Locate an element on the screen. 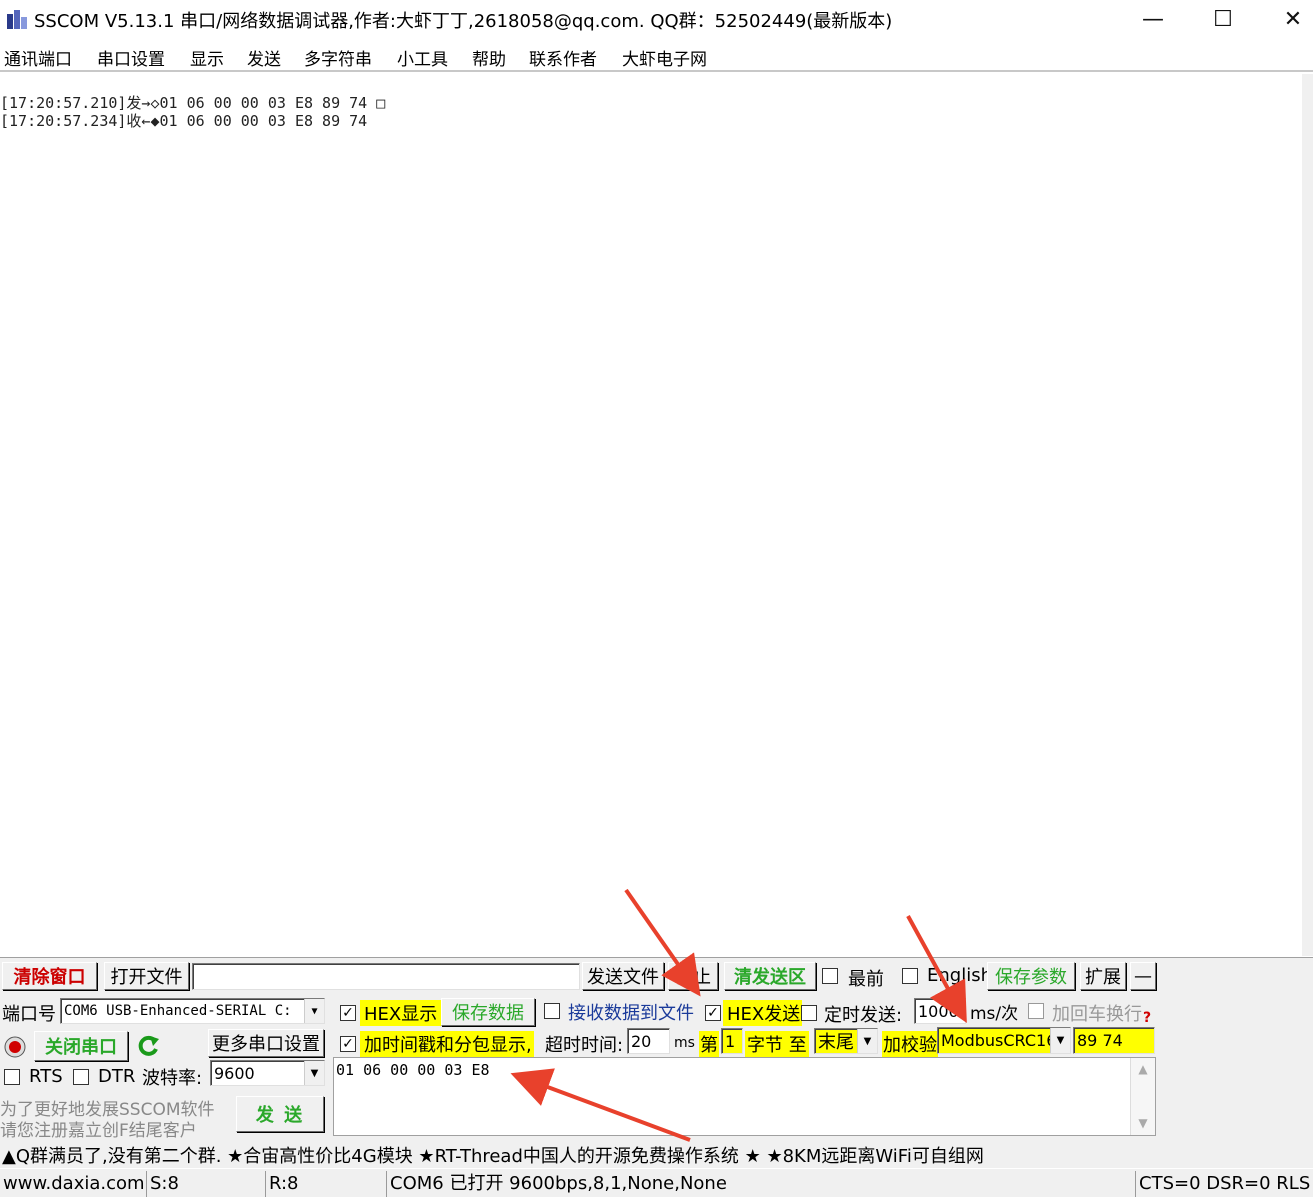 The image size is (1313, 1197). byte-to-select: 末尾 ▼ is located at coordinates (846, 1041).